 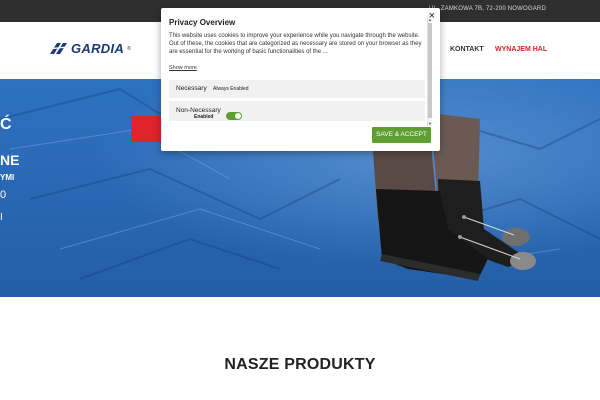 What do you see at coordinates (487, 9) in the screenshot?
I see `address-text: UL. ZAMKOWA 7B, 72-200 NOWOGARD` at bounding box center [487, 9].